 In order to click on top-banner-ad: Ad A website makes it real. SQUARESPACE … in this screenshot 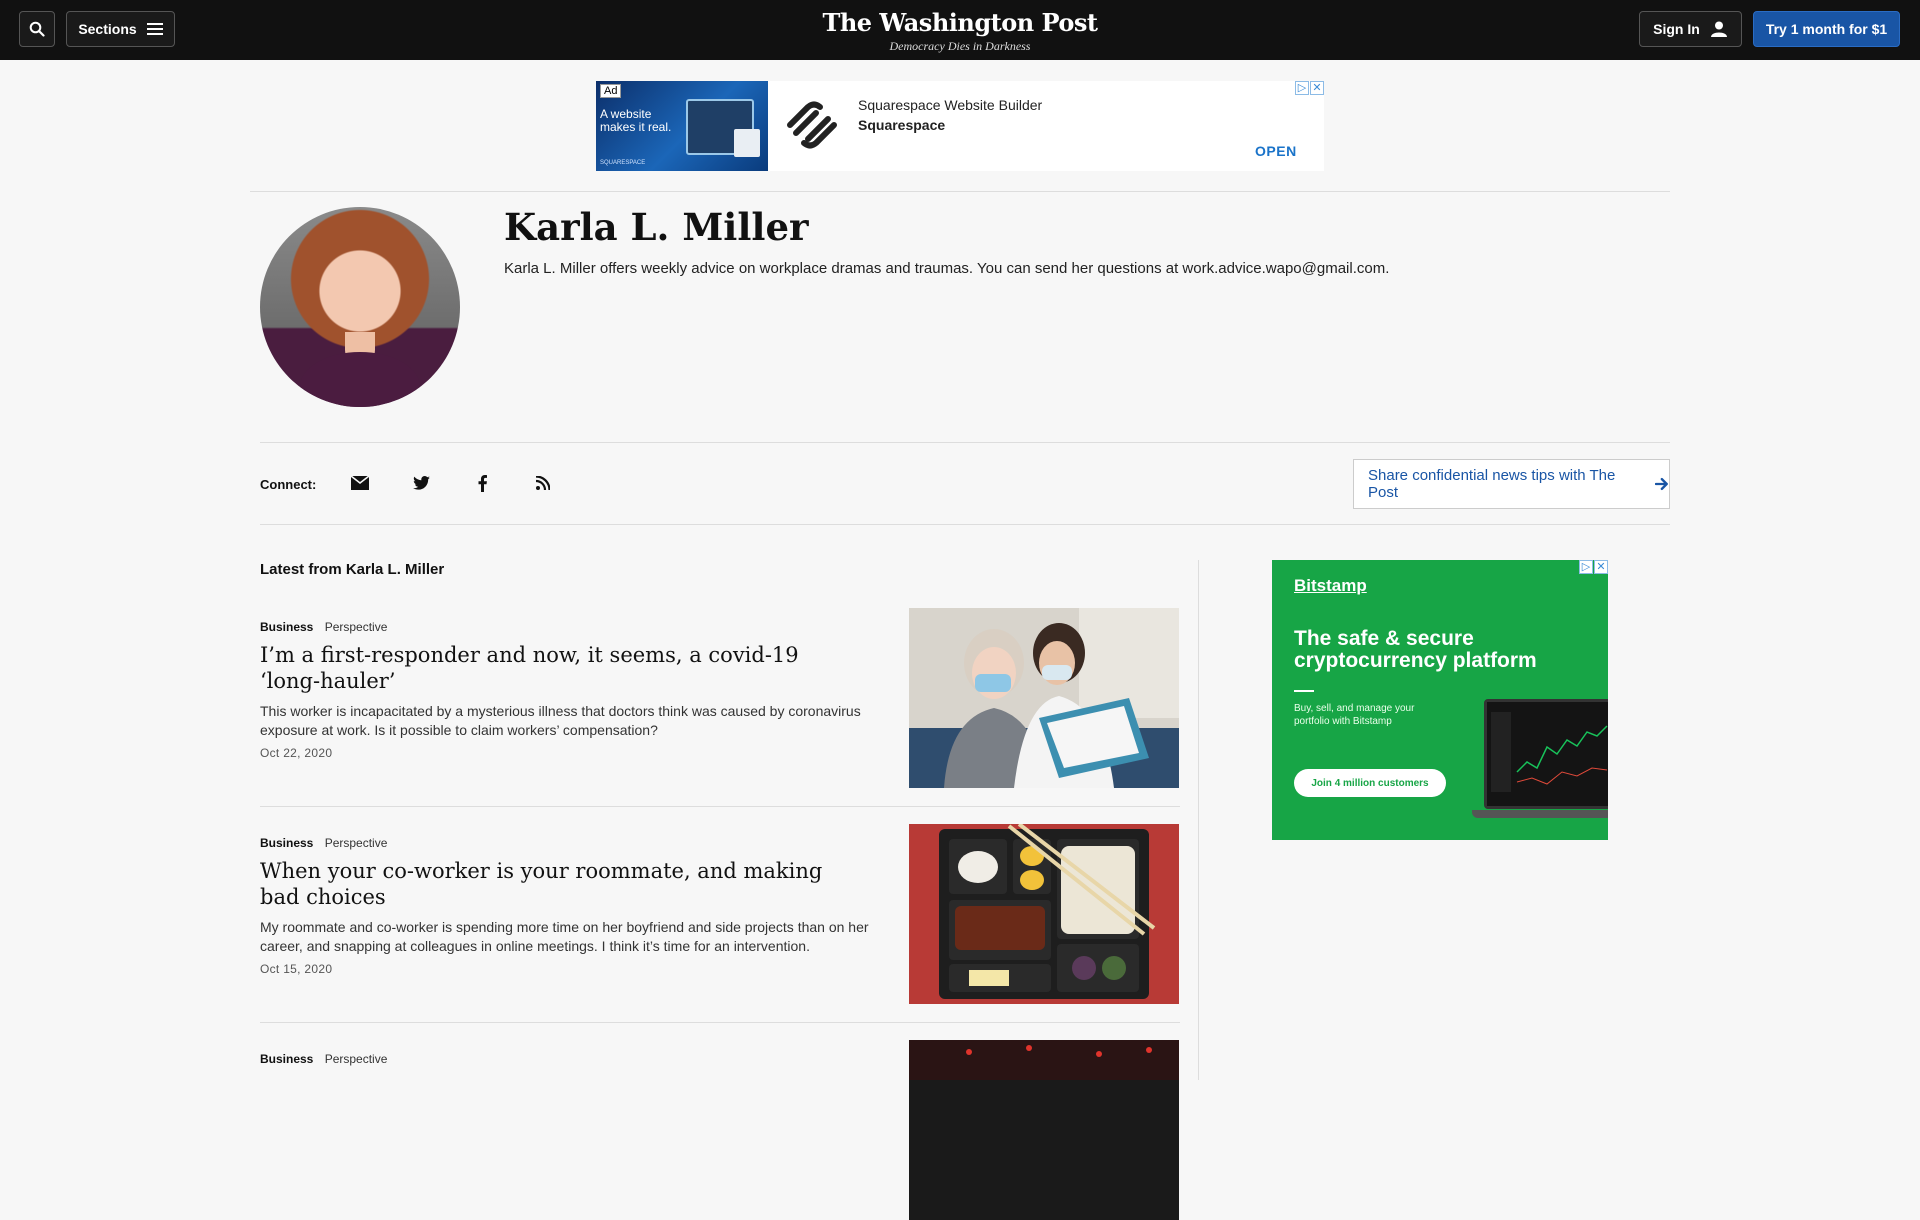, I will do `click(960, 126)`.